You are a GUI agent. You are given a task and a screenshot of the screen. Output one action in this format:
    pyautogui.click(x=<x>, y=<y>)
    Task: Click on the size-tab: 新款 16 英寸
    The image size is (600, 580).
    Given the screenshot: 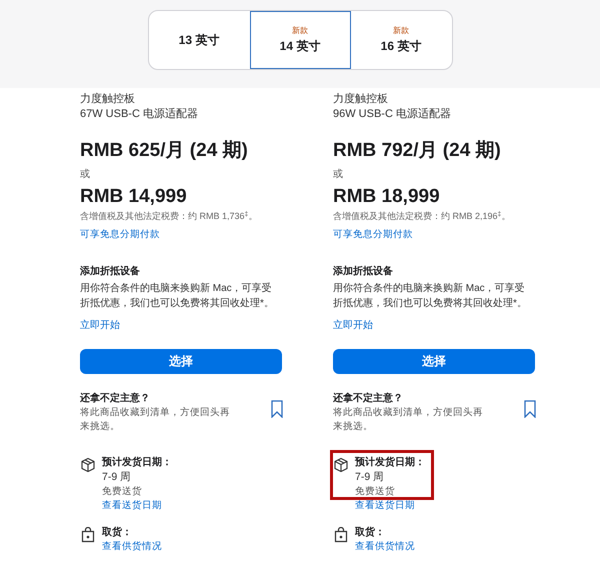 What is the action you would take?
    pyautogui.click(x=401, y=40)
    